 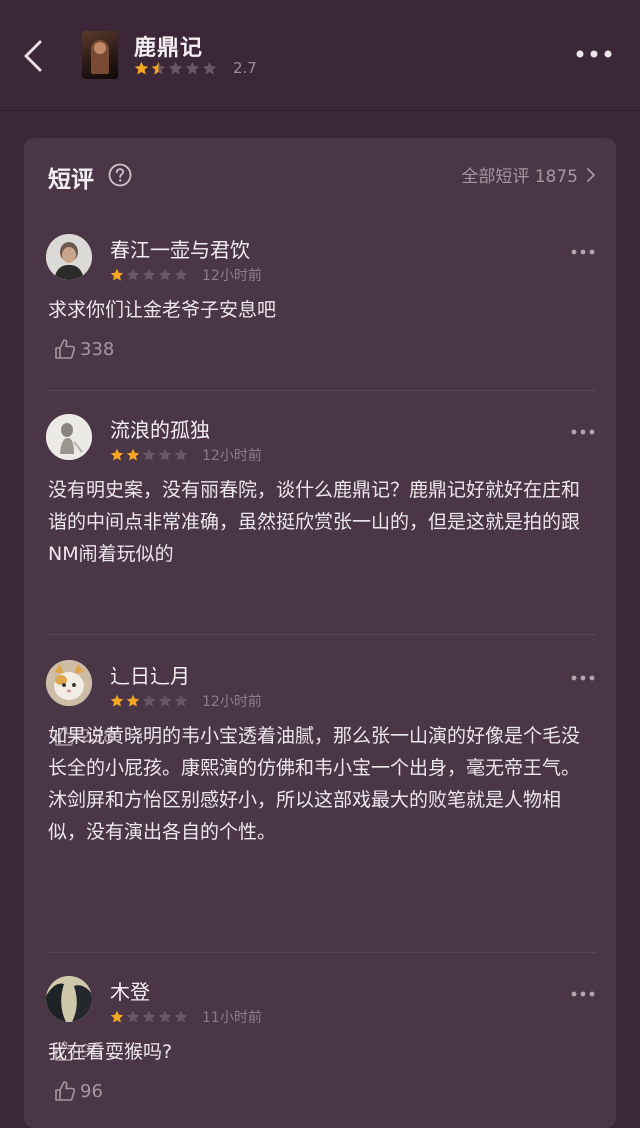 I want to click on review-text: 求求你们让金老爷子安息吧, so click(x=162, y=310).